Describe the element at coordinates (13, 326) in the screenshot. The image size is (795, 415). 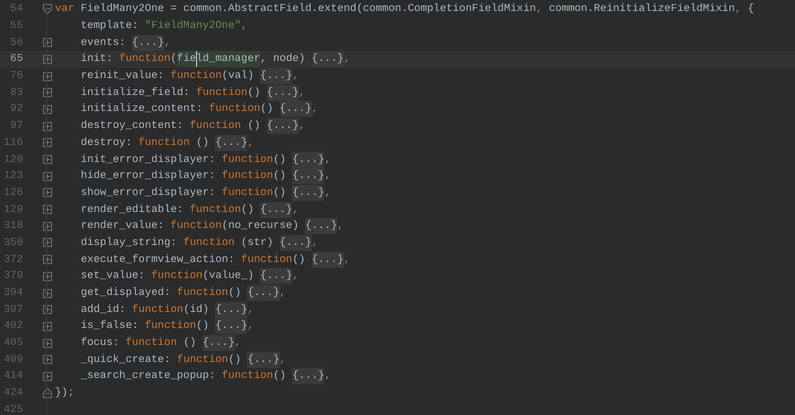
I see `line-number: 402` at that location.